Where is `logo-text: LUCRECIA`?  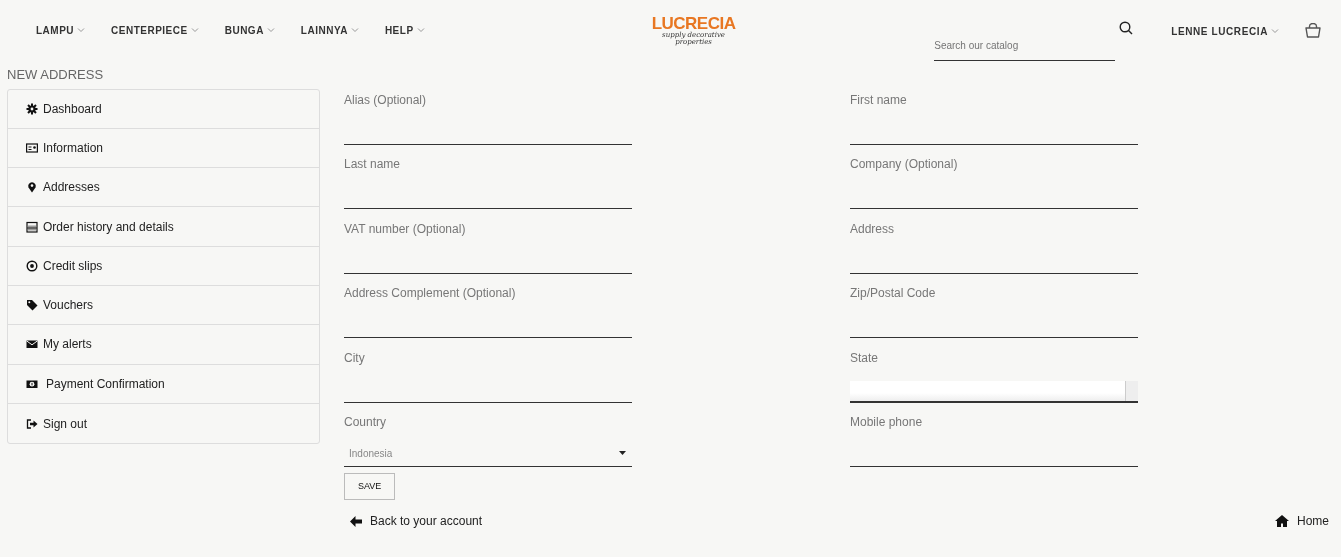
logo-text: LUCRECIA is located at coordinates (693, 23).